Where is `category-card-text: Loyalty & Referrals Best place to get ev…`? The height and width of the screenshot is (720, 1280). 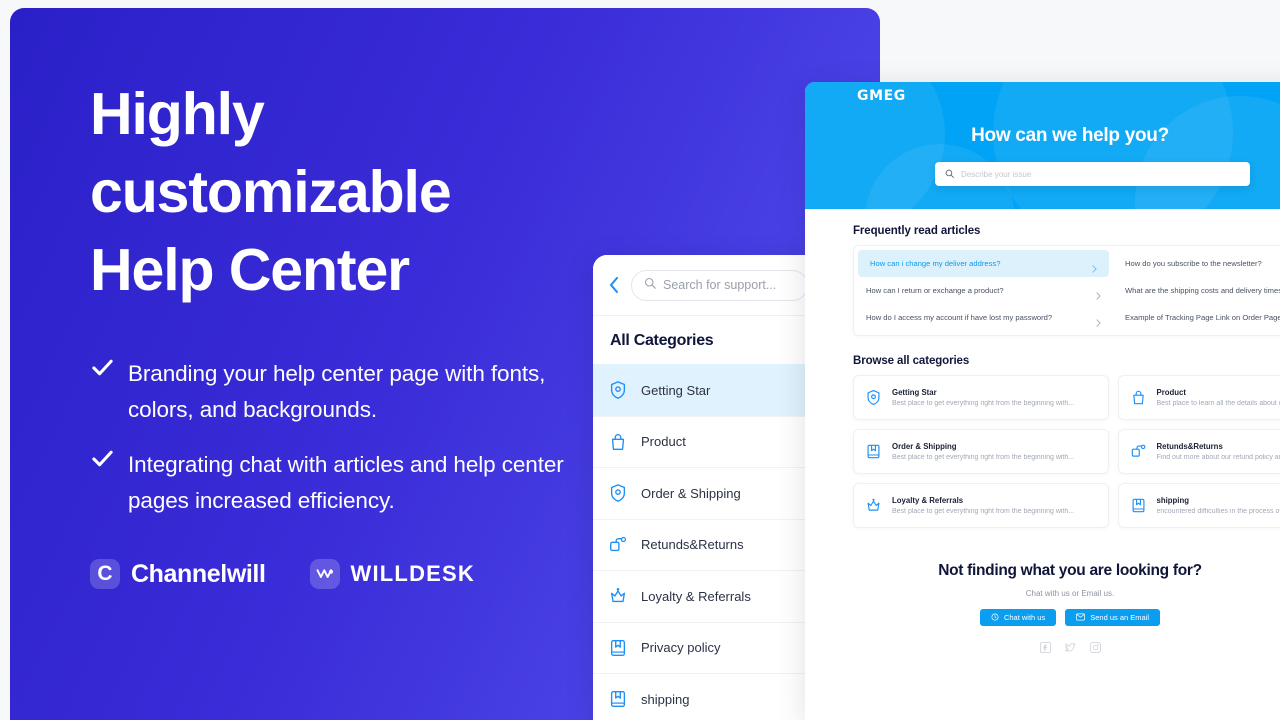
category-card-text: Loyalty & Referrals Best place to get ev… is located at coordinates (994, 505).